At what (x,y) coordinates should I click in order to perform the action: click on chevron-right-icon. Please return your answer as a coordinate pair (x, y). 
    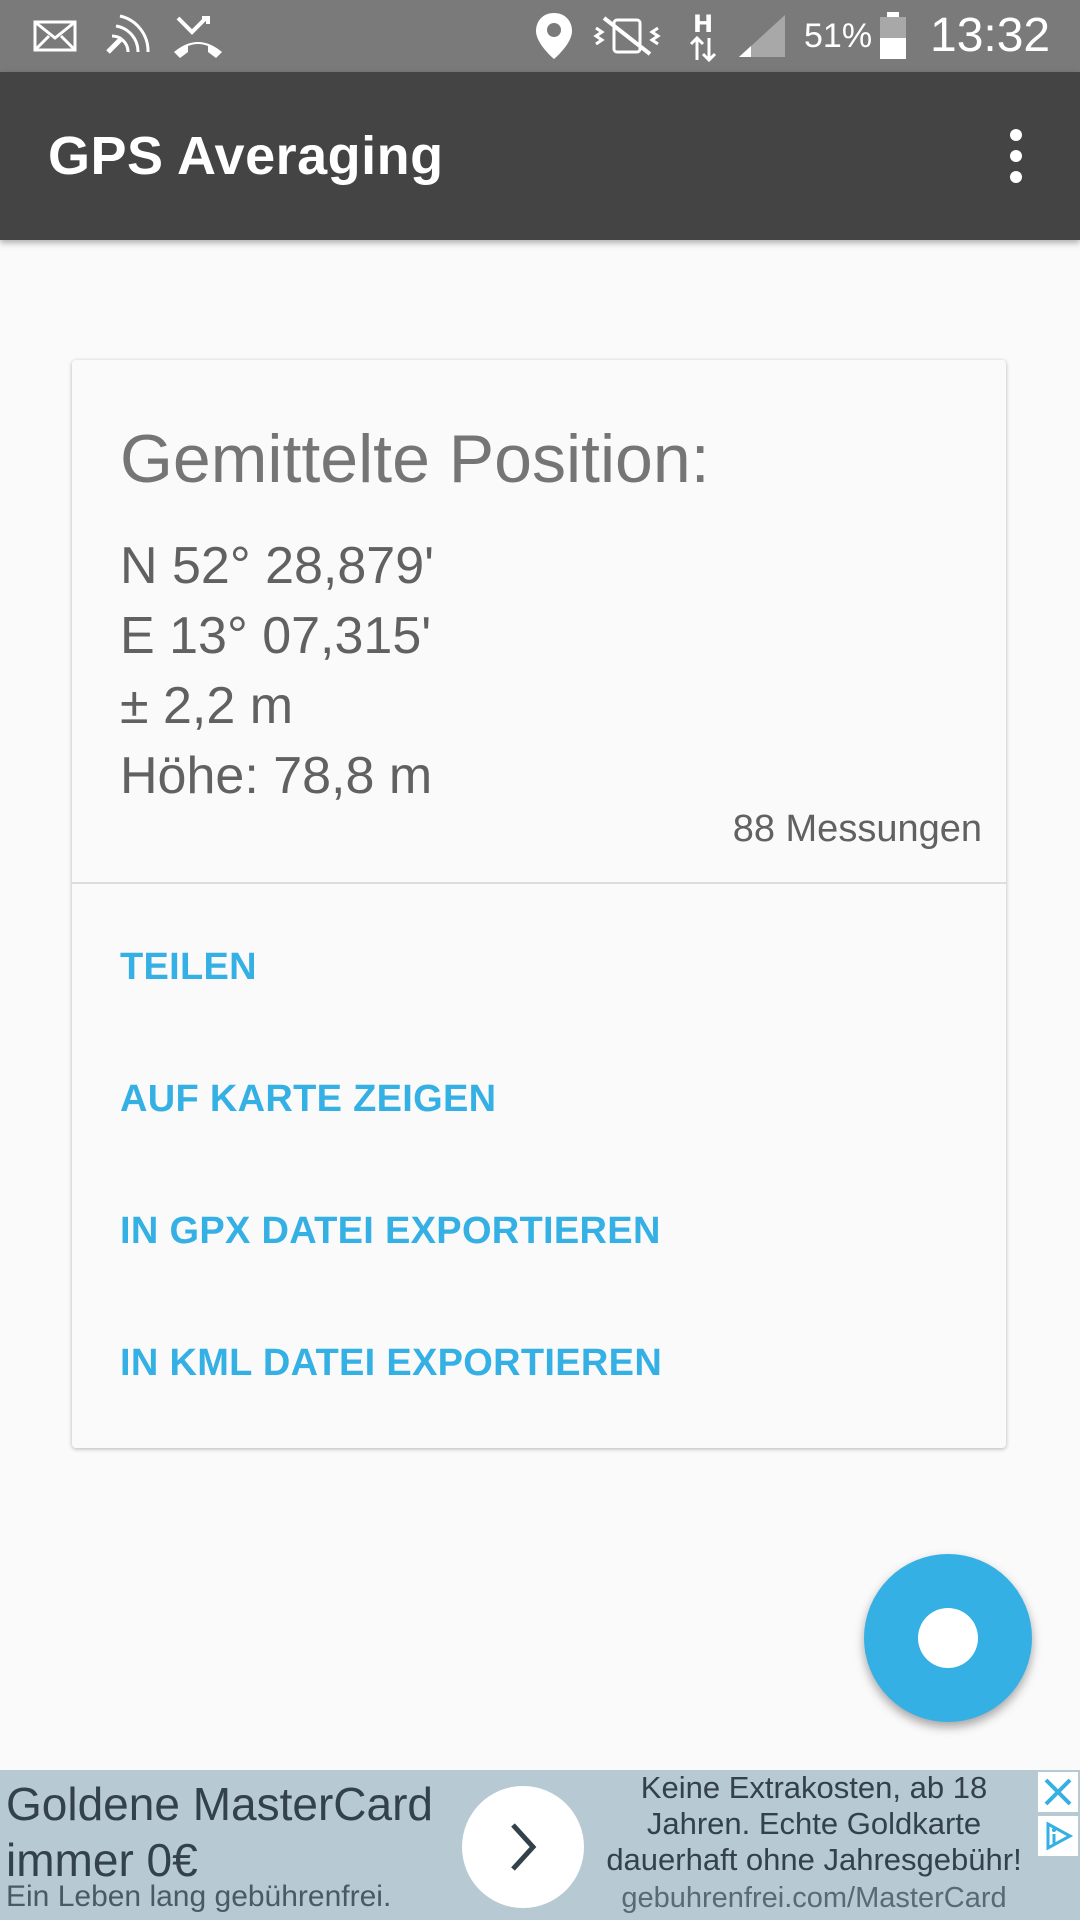
    Looking at the image, I should click on (524, 1847).